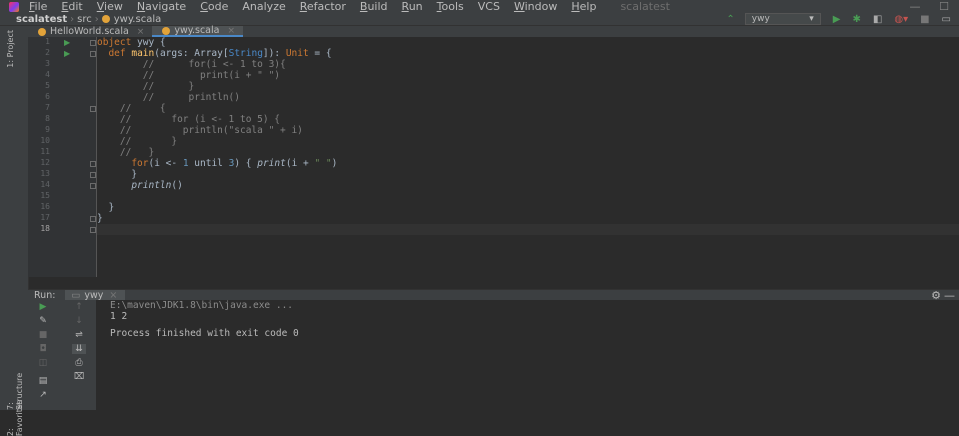 This screenshot has height=436, width=959. What do you see at coordinates (334, 163) in the screenshot?
I see `code-text: )` at bounding box center [334, 163].